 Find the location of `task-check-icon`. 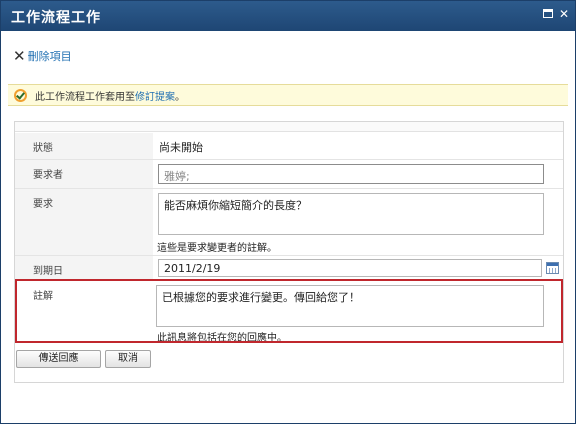

task-check-icon is located at coordinates (20, 95).